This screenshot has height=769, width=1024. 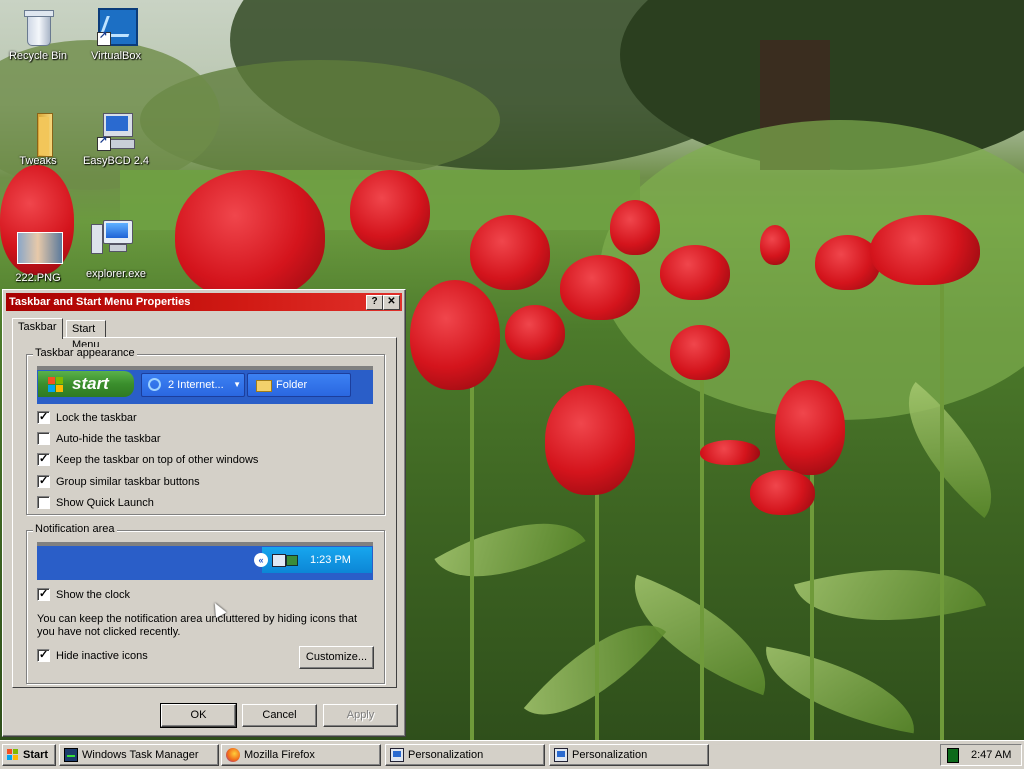 I want to click on desktop-icon-tweaks: Tweaks, so click(x=38, y=140).